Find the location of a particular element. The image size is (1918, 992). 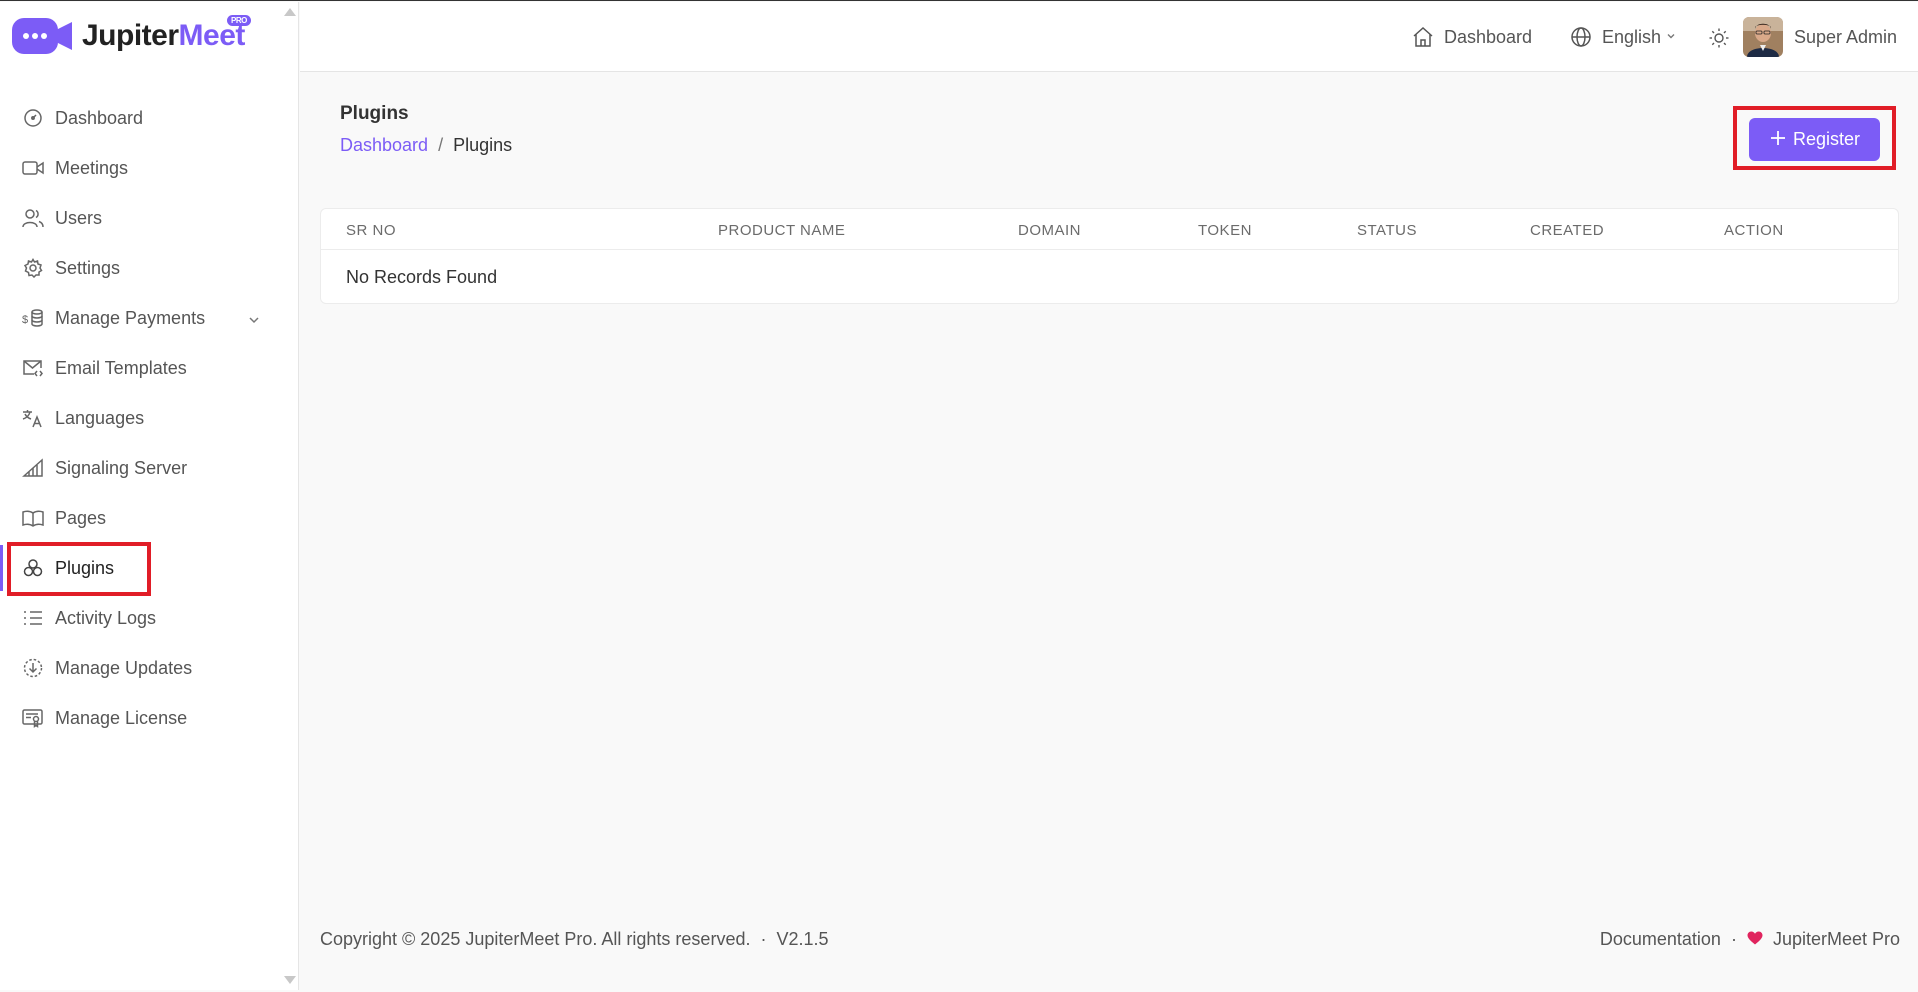

sidebar-item-manage-payments: $ Manage Payments is located at coordinates (149, 318).